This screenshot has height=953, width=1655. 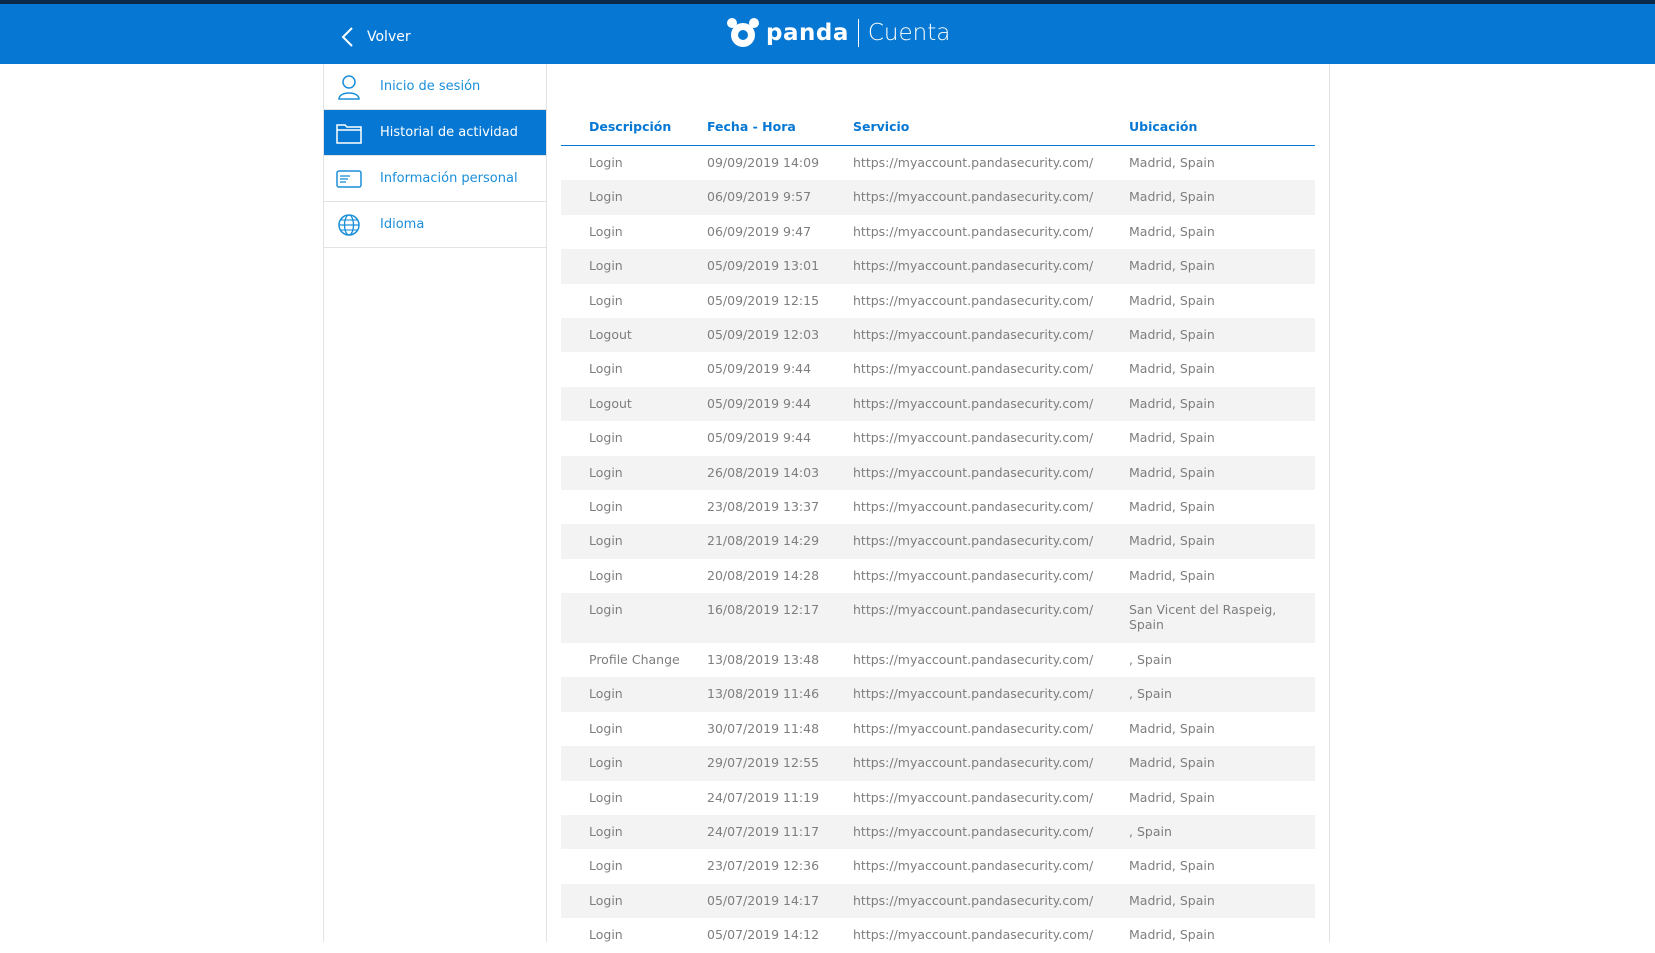 I want to click on top-header: Volver panda Cuenta, so click(x=827, y=34).